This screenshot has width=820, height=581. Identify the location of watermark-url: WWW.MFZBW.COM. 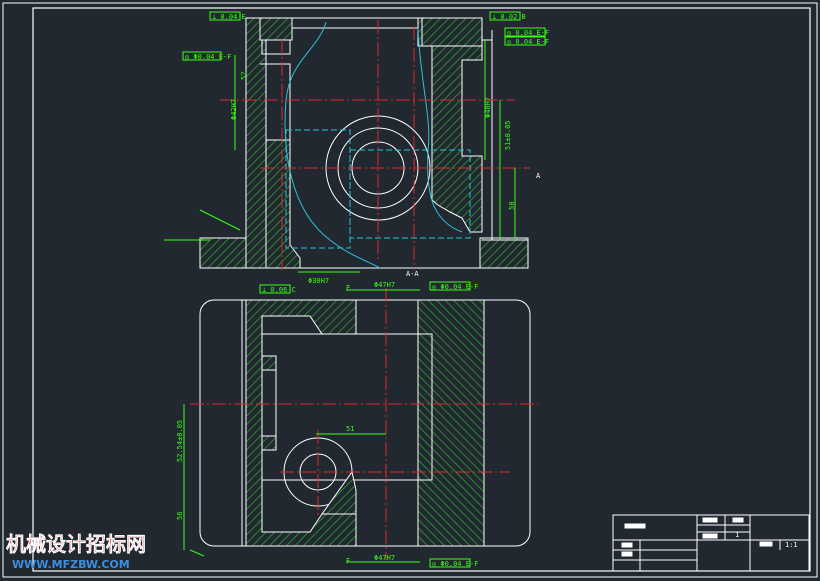
(71, 564).